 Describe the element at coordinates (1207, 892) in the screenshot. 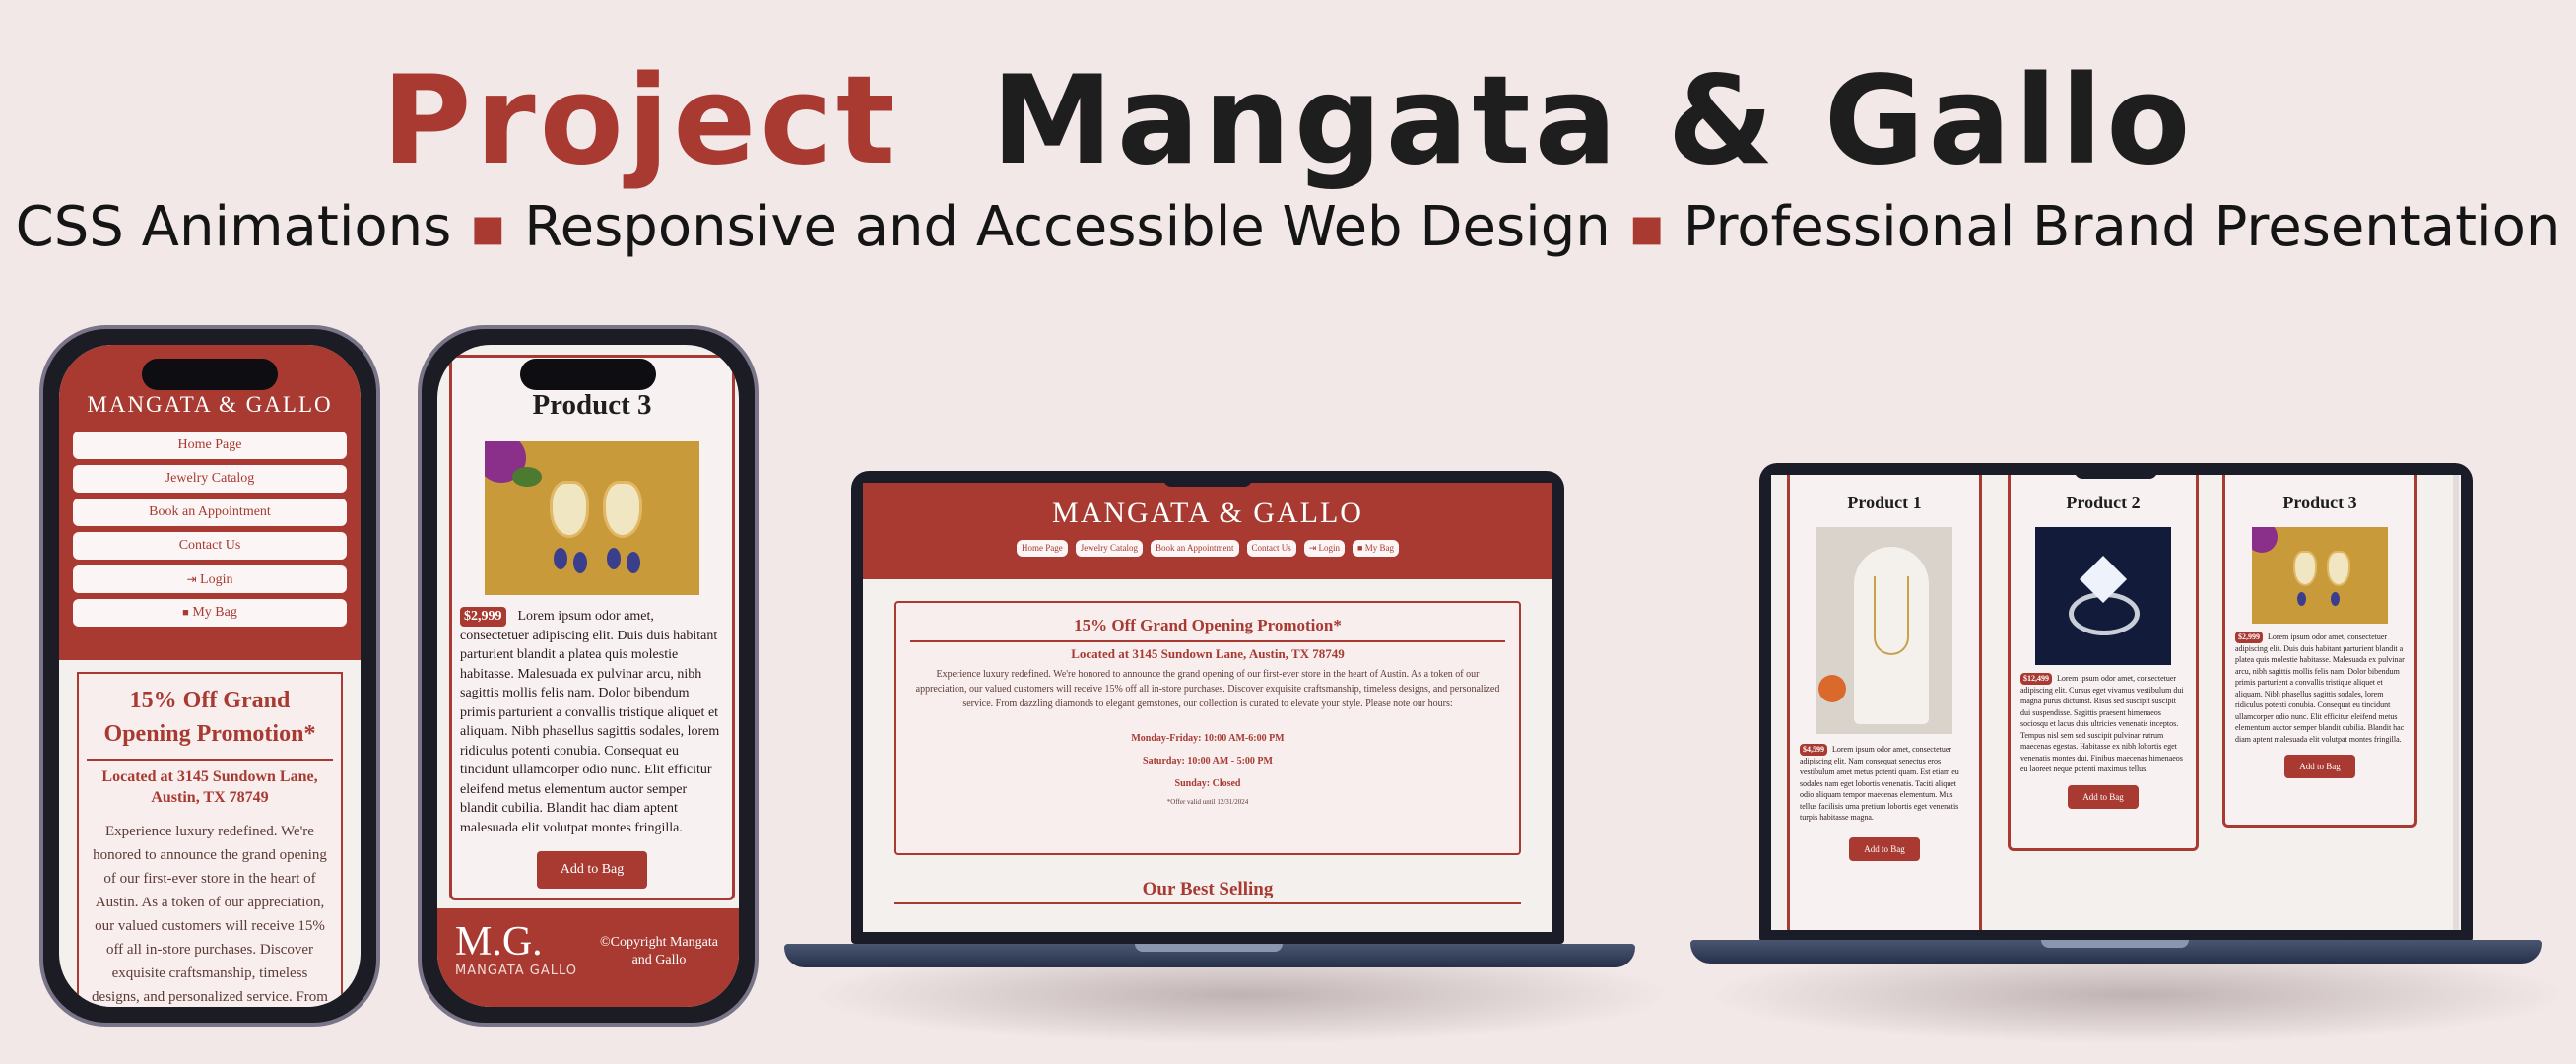

I see `best-selling-heading: Our Best Selling` at that location.